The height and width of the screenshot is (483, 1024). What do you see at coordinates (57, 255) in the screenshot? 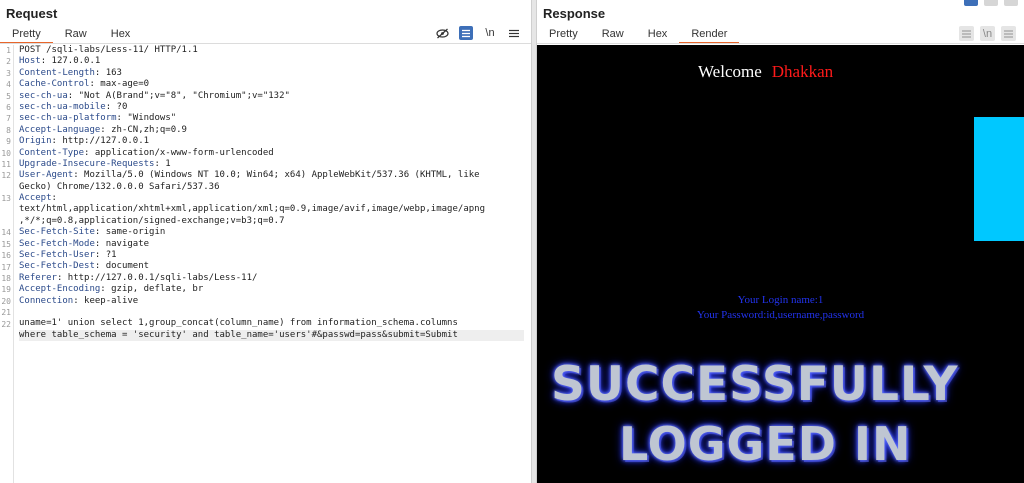
I see `header-name: Sec-Fetch-User` at bounding box center [57, 255].